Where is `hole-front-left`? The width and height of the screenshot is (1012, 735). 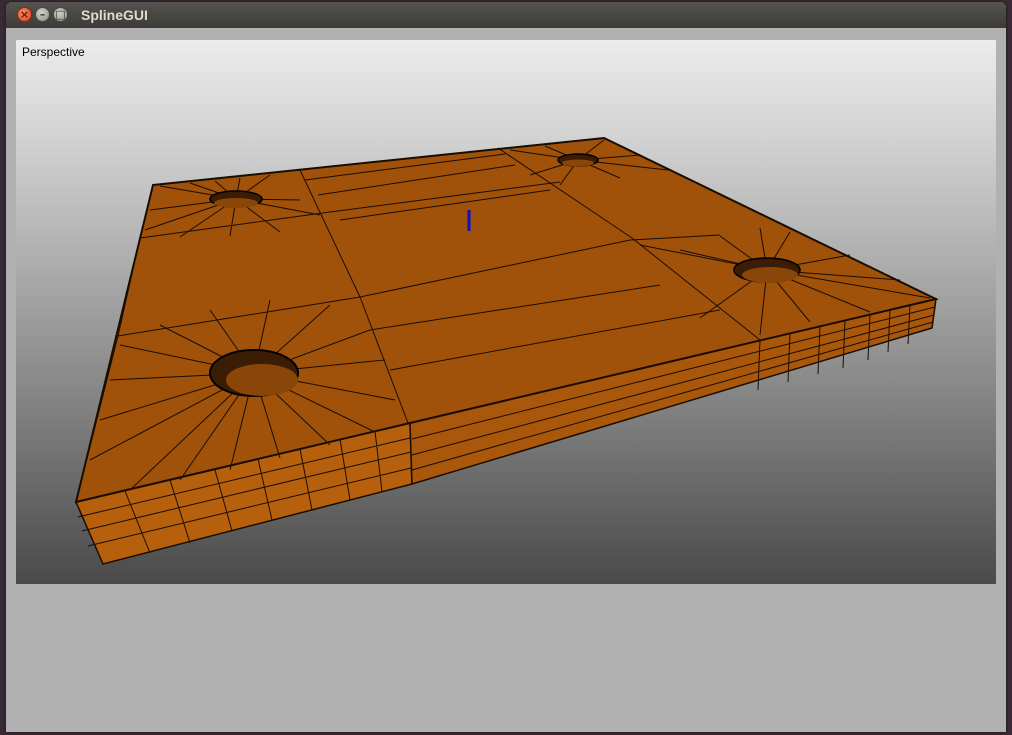 hole-front-left is located at coordinates (254, 373).